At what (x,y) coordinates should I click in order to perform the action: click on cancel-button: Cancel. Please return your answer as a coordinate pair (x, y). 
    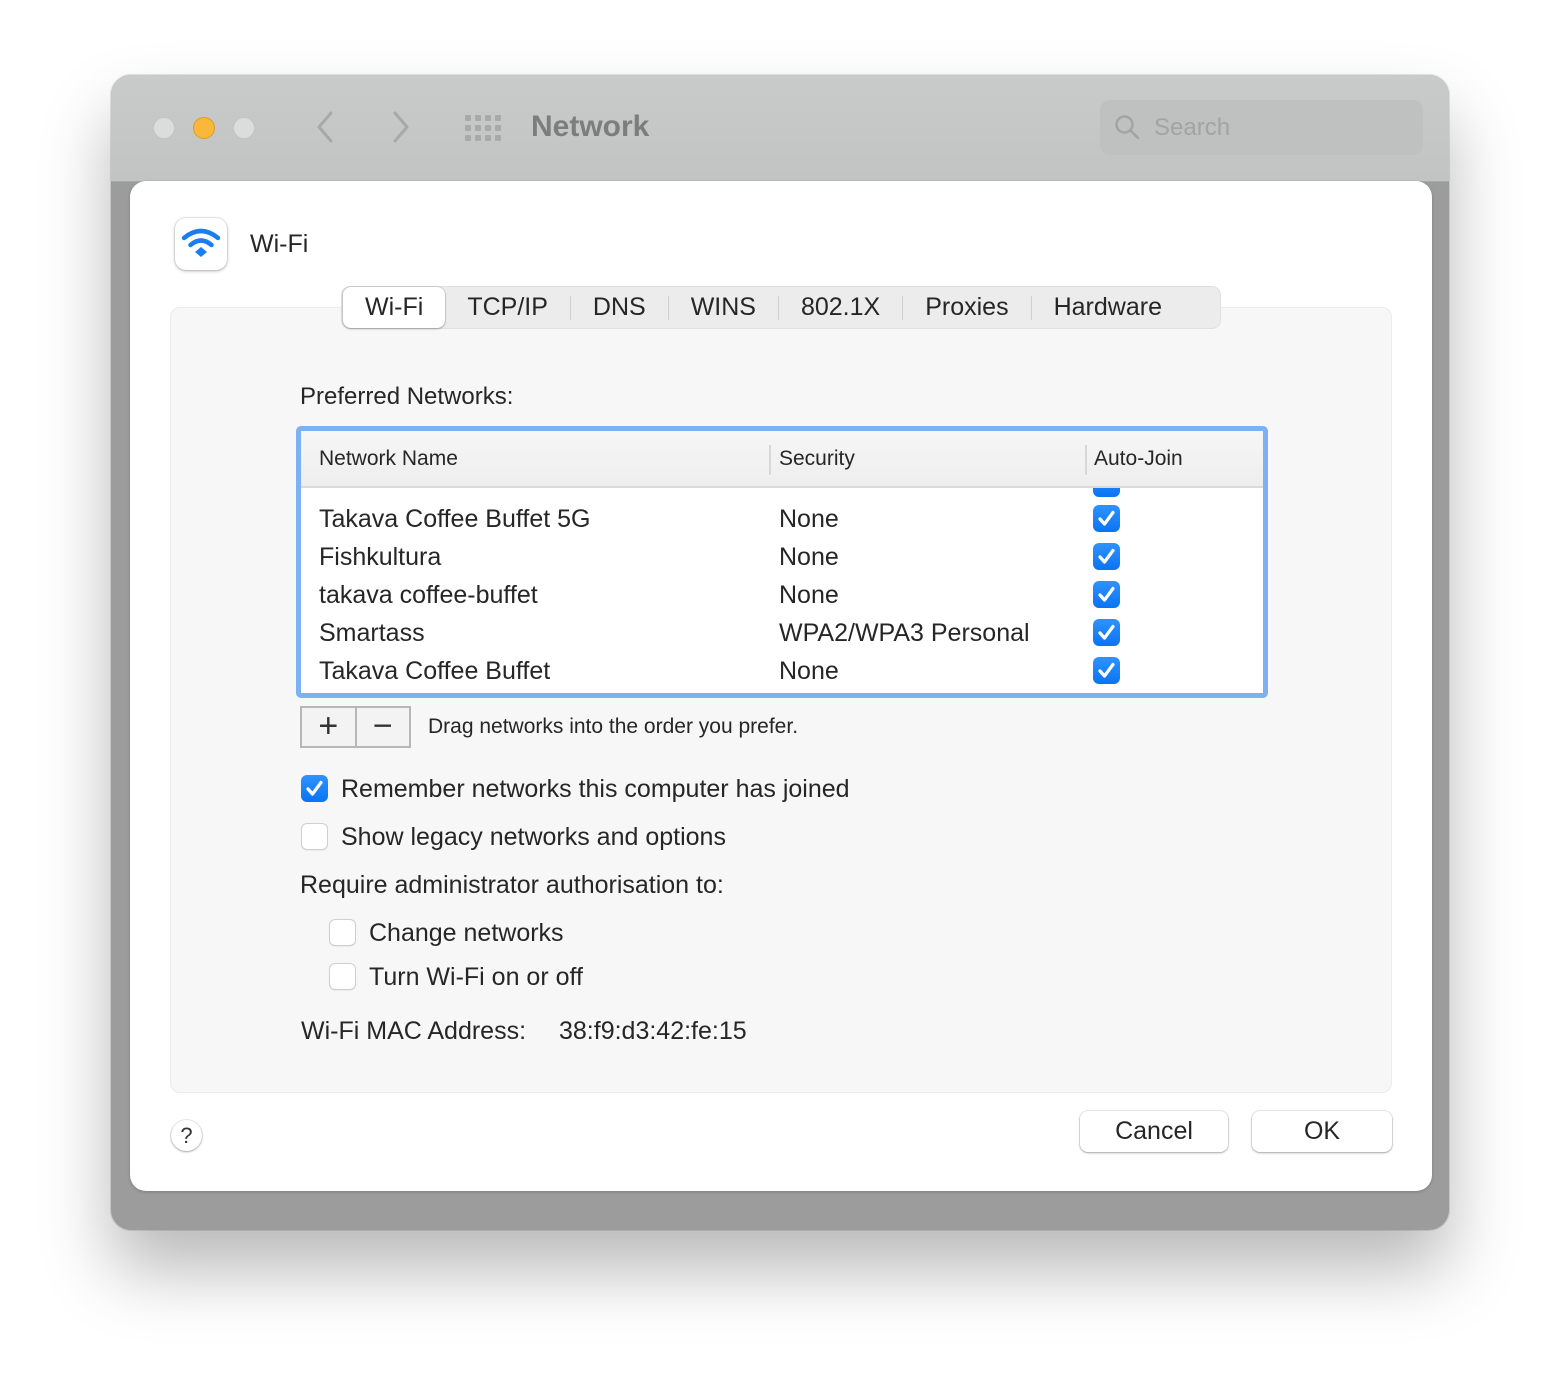
    Looking at the image, I should click on (1154, 1131).